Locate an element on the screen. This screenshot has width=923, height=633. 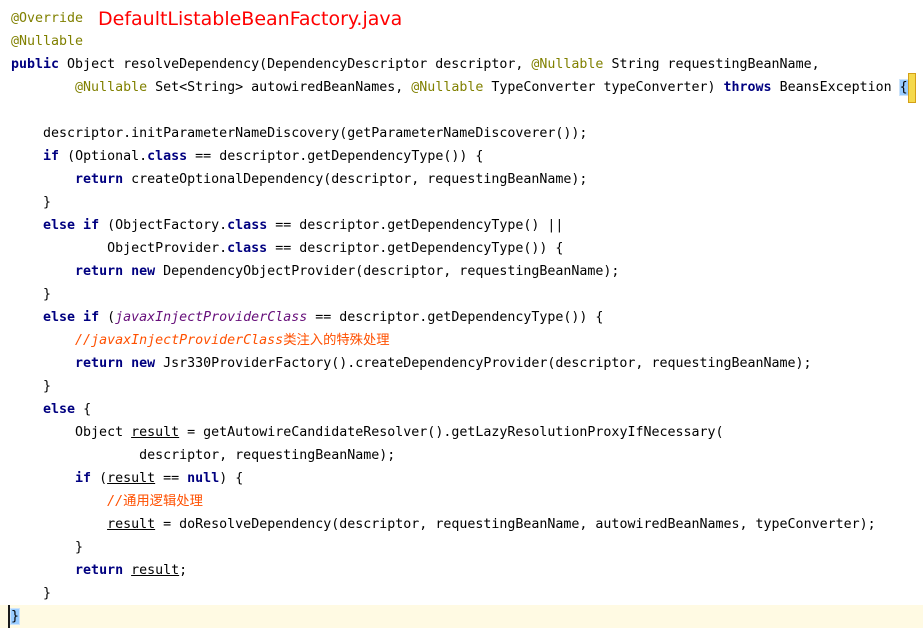
code-token: ; is located at coordinates (183, 570).